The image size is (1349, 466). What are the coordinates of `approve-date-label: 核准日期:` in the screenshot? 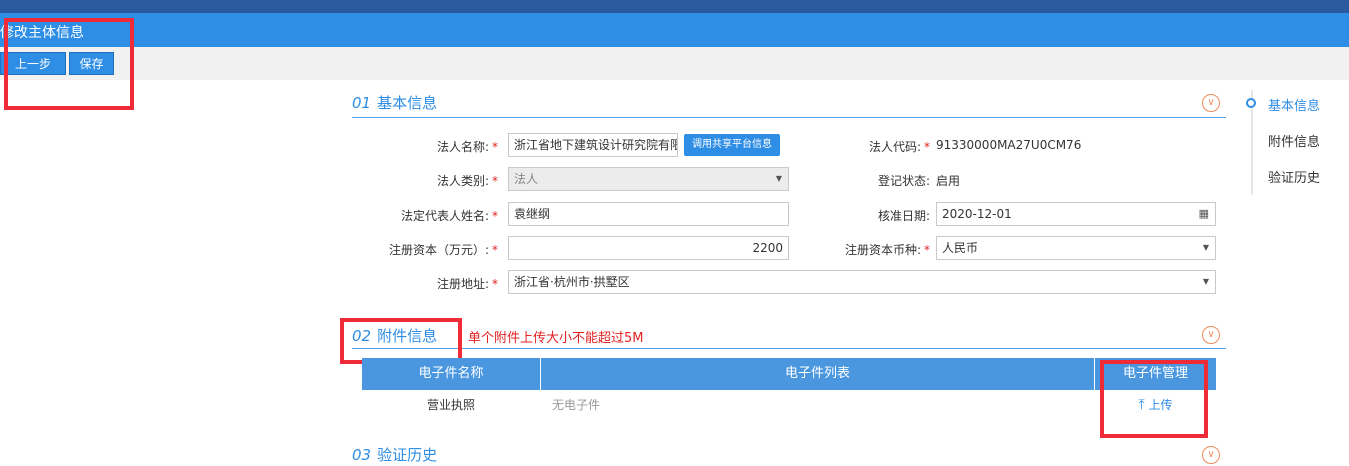 It's located at (903, 216).